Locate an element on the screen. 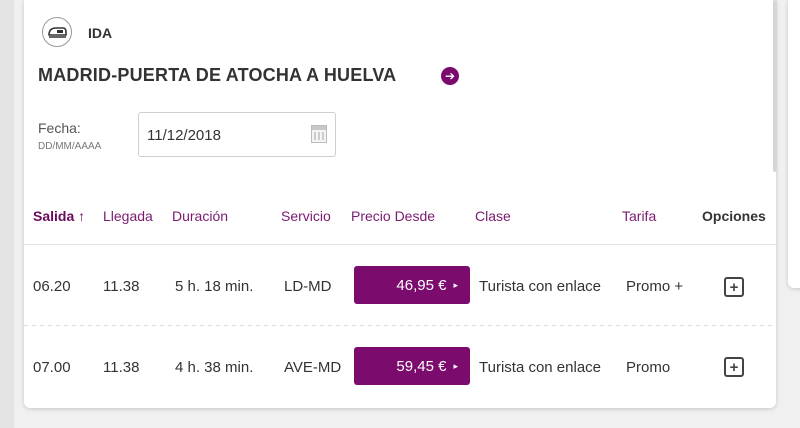 Image resolution: width=800 pixels, height=428 pixels. side-panel is located at coordinates (794, 144).